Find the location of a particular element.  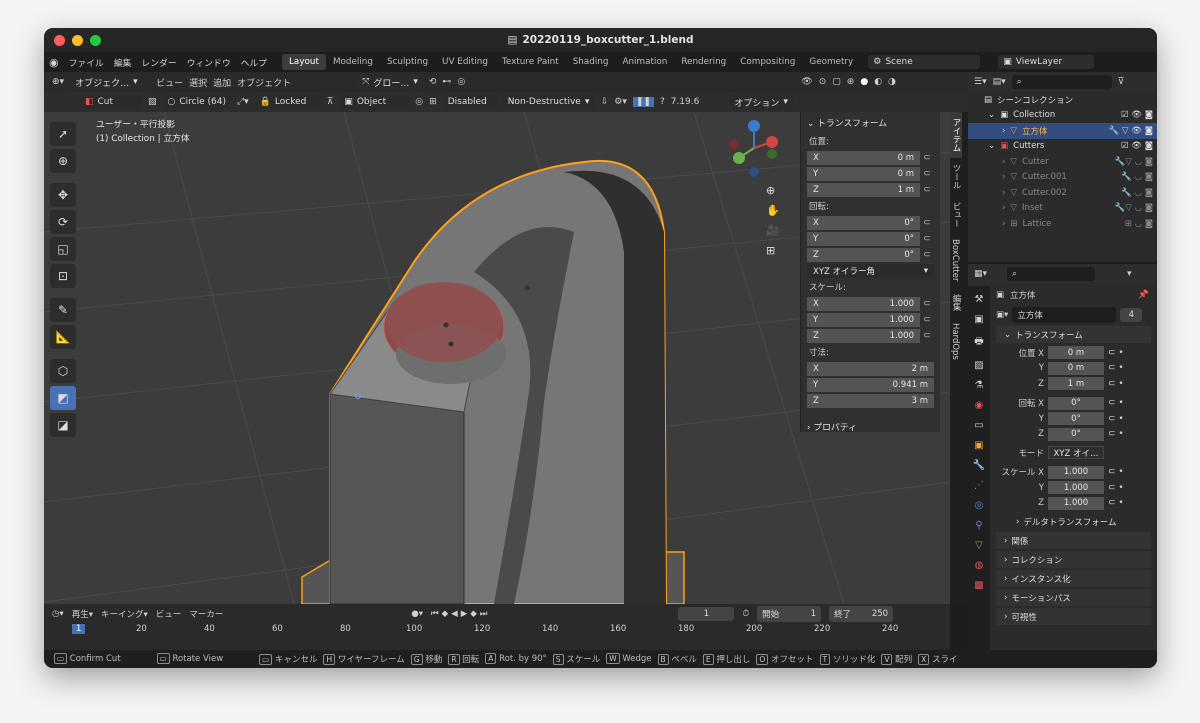

orientation-select: ⤧ グロー… ▾ is located at coordinates (390, 82).